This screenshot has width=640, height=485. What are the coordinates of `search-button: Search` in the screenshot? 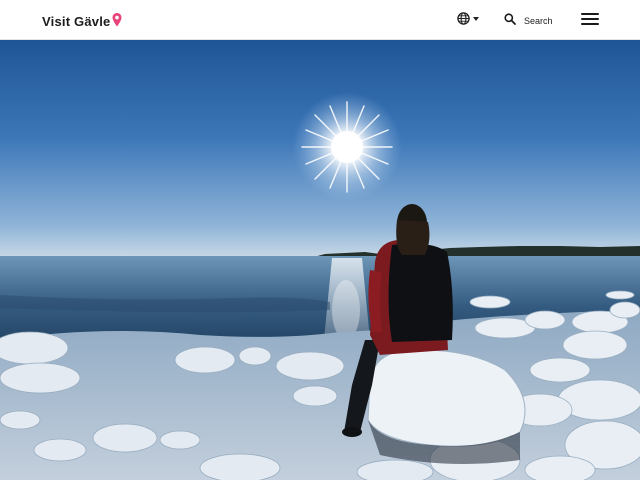 It's located at (528, 21).